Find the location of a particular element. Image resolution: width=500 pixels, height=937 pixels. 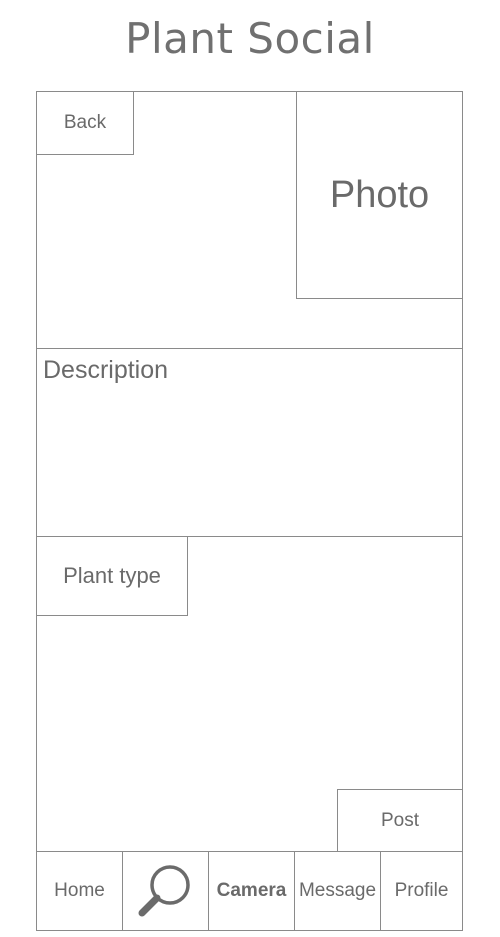

bottom-tab-bar: Home Camera Message Profile is located at coordinates (249, 891).